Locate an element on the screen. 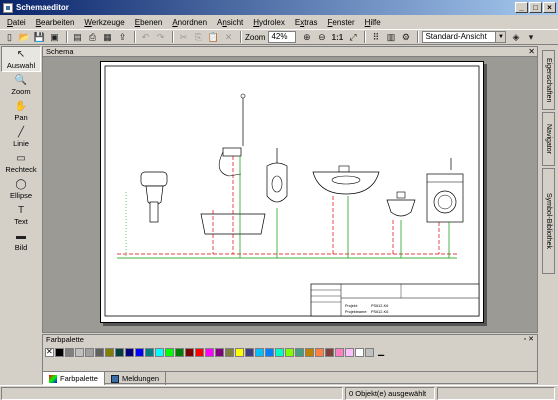 The image size is (558, 400). zoom-label: Zoom is located at coordinates (255, 37).